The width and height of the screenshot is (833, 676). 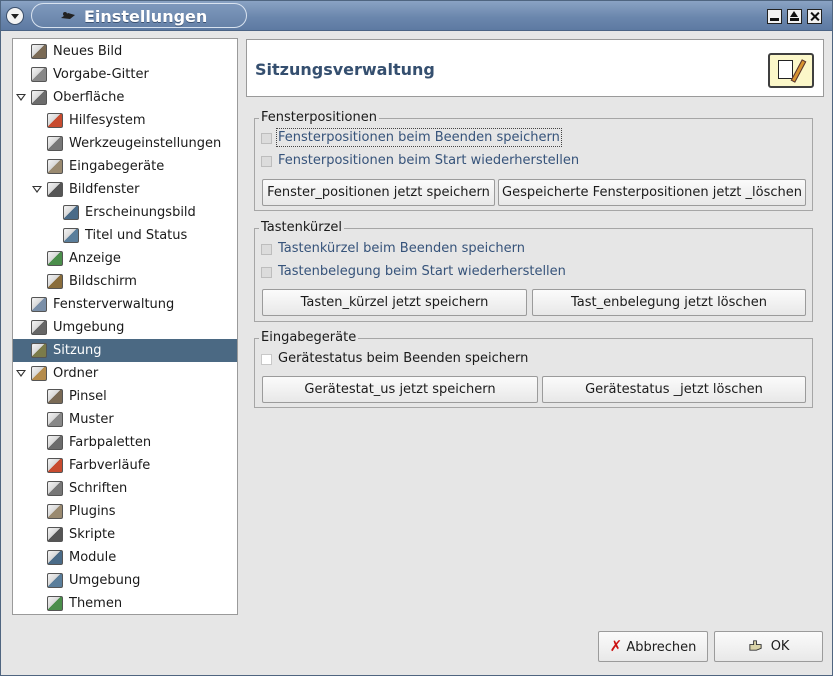 I want to click on paper-icon, so click(x=785, y=69).